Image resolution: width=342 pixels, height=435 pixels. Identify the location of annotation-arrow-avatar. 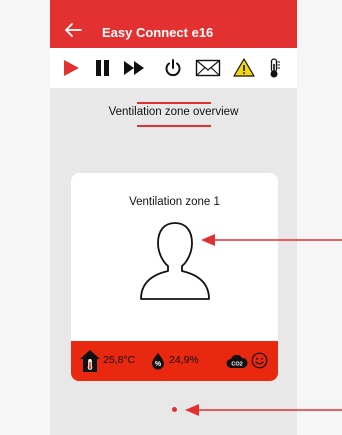
(271, 240).